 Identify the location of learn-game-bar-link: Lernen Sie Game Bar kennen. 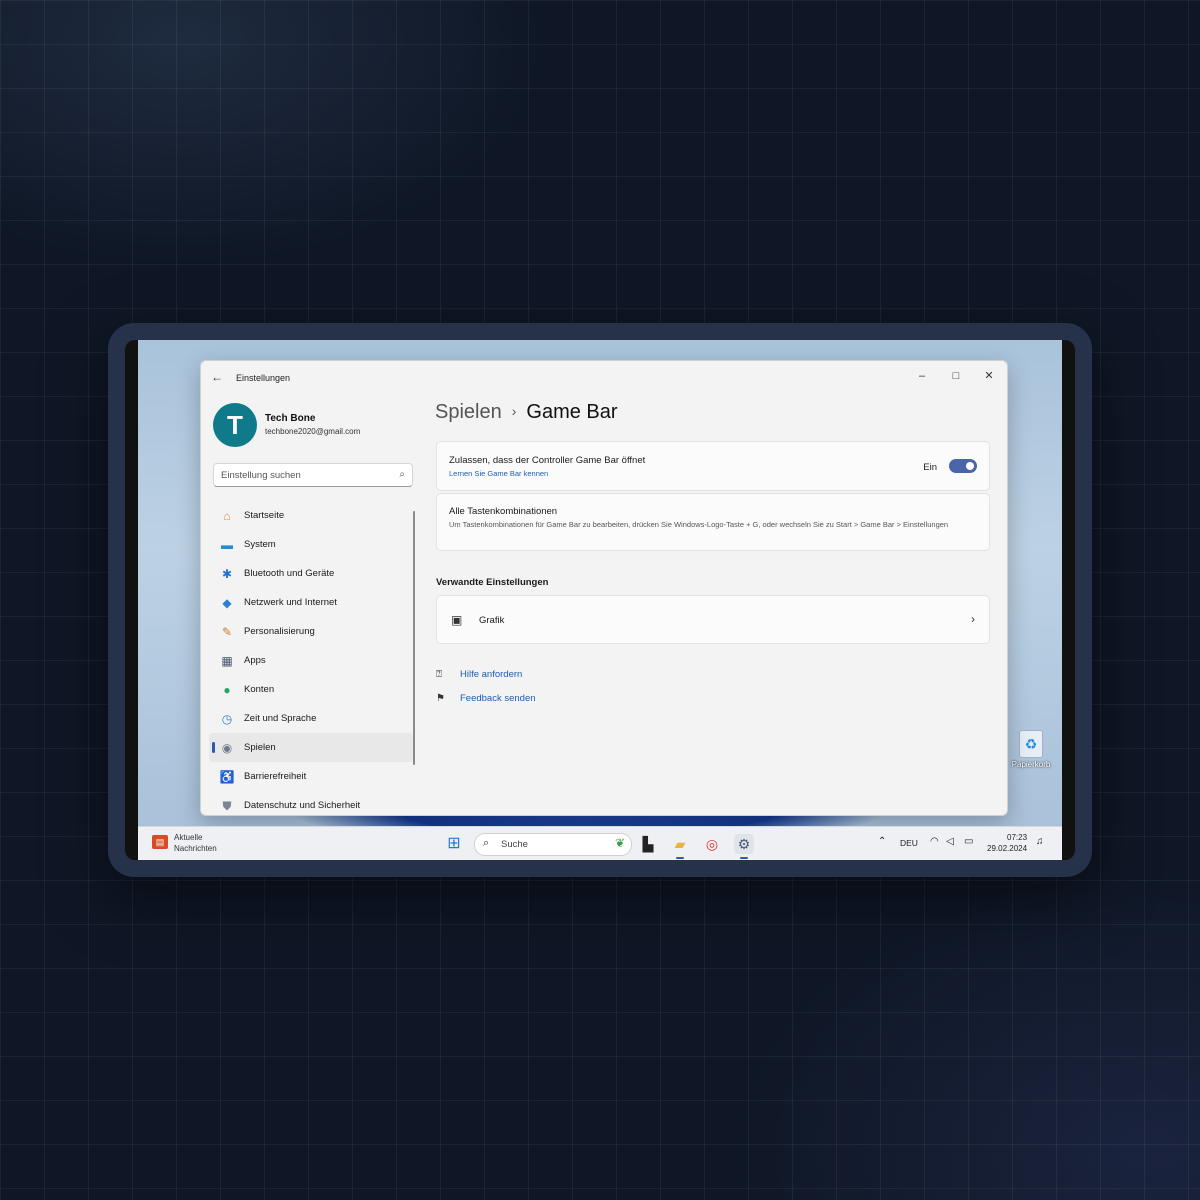
(498, 473).